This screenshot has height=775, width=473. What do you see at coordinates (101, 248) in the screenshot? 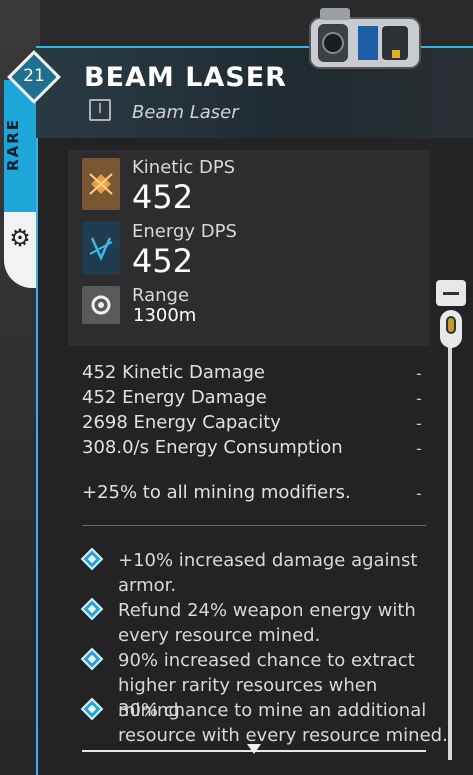
I see `energy-dps-icon` at bounding box center [101, 248].